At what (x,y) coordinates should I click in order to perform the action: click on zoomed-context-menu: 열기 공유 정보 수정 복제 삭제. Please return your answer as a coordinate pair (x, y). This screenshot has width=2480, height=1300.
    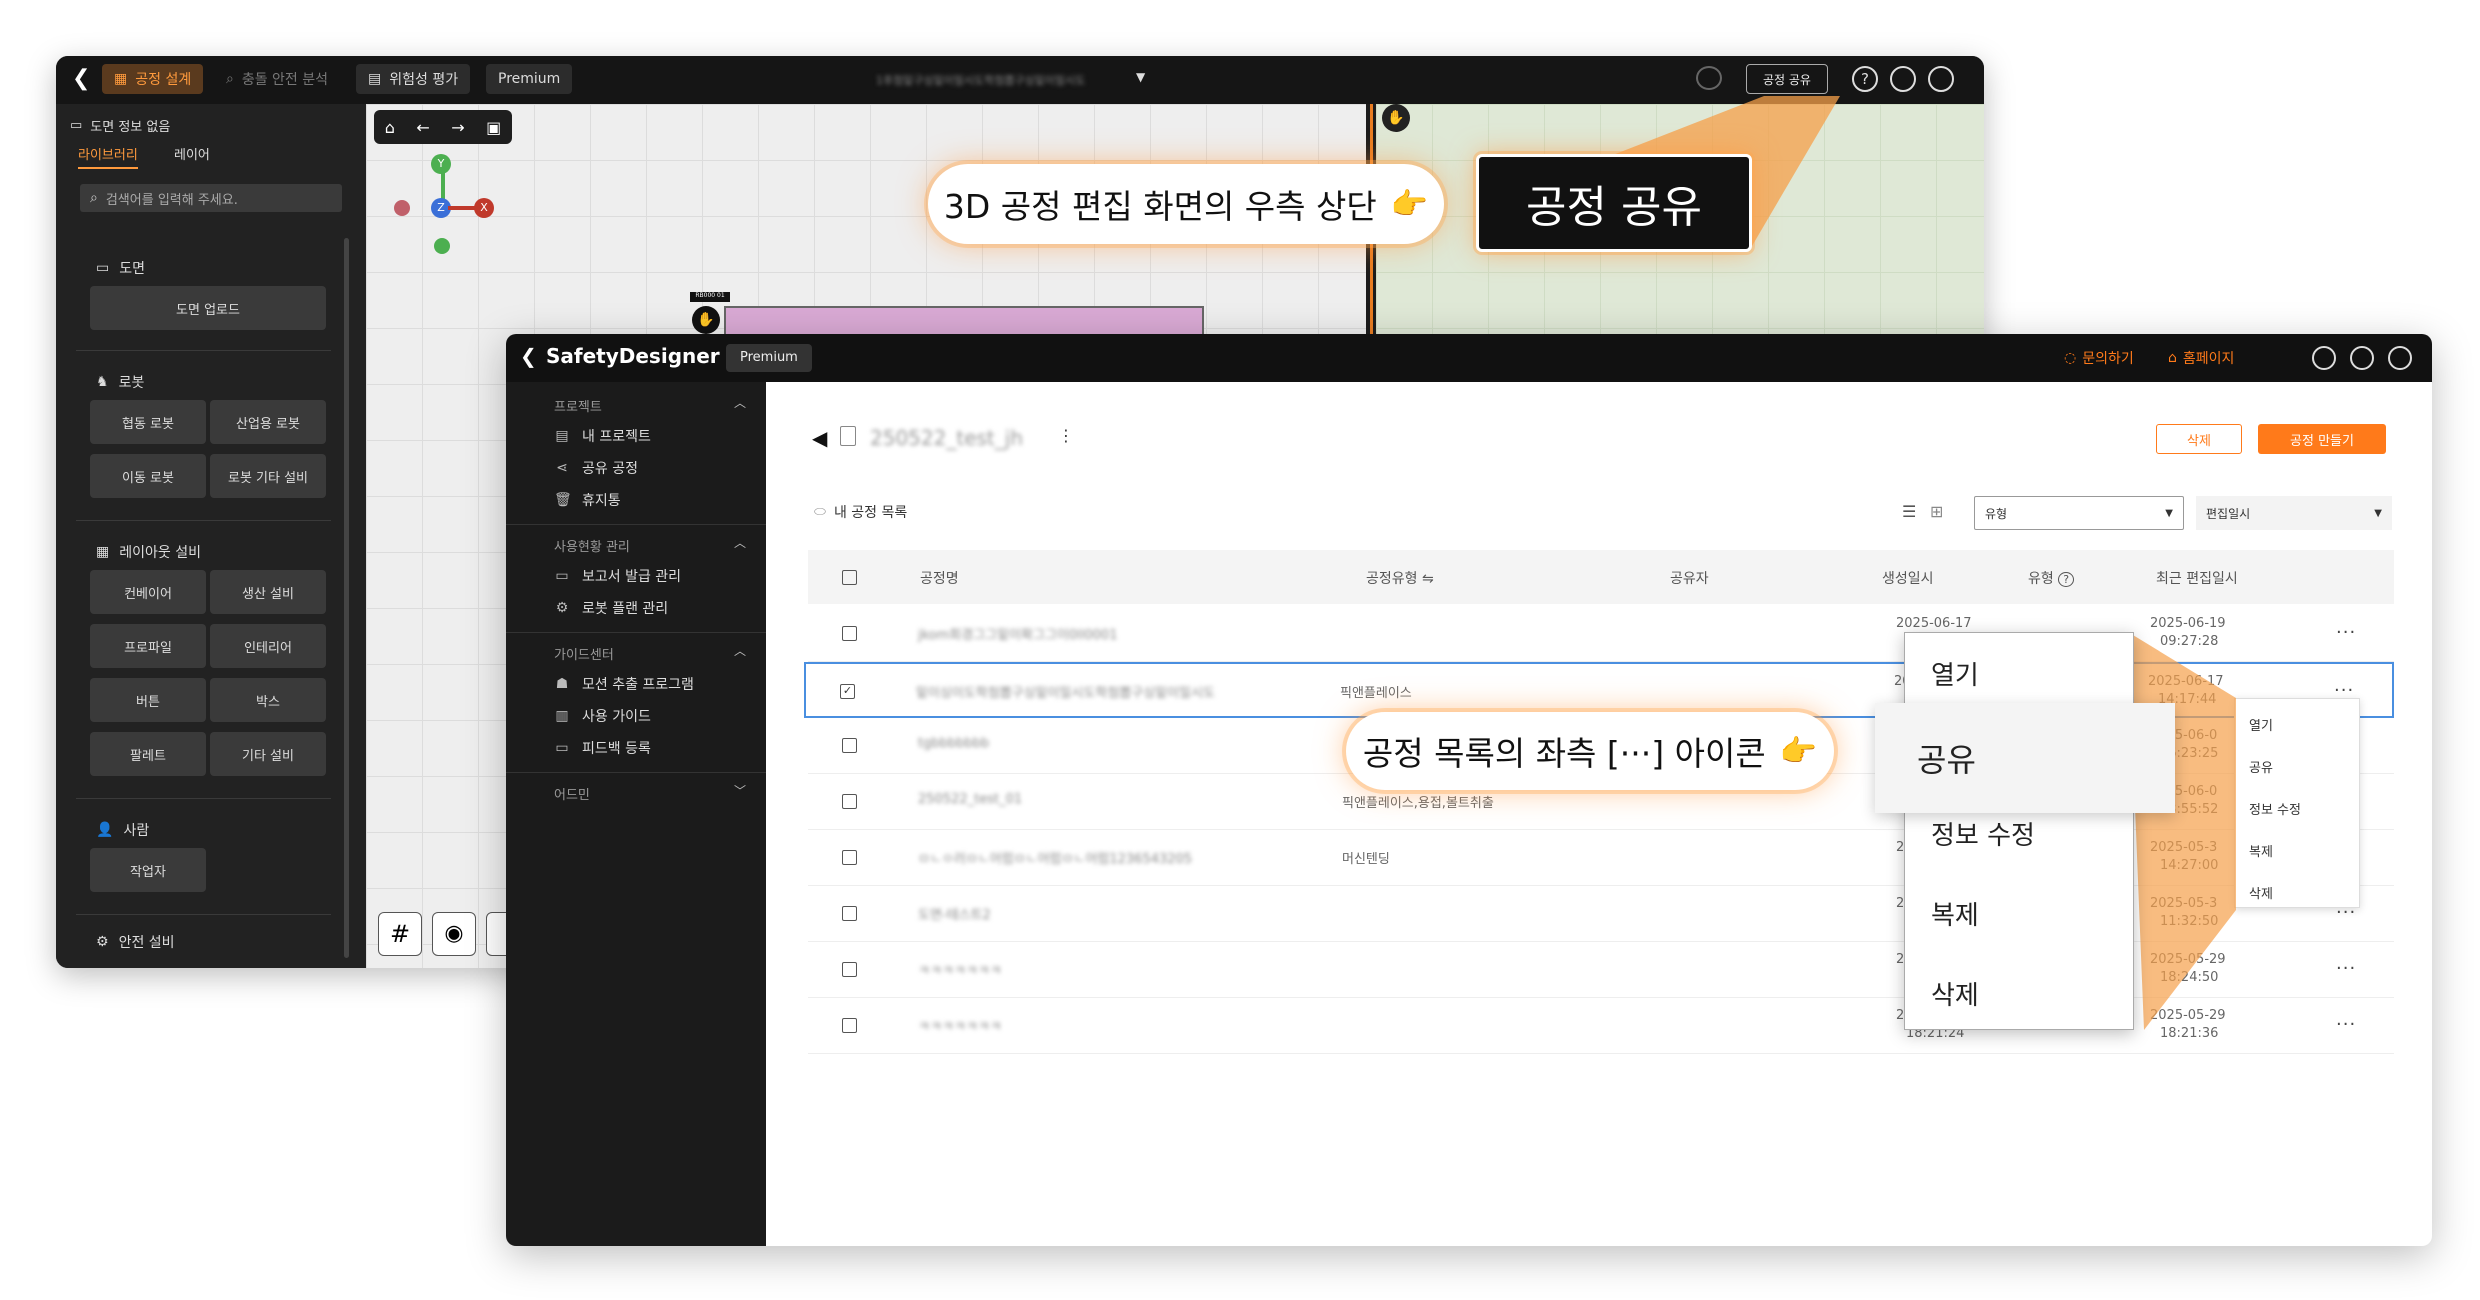
    Looking at the image, I should click on (2025, 831).